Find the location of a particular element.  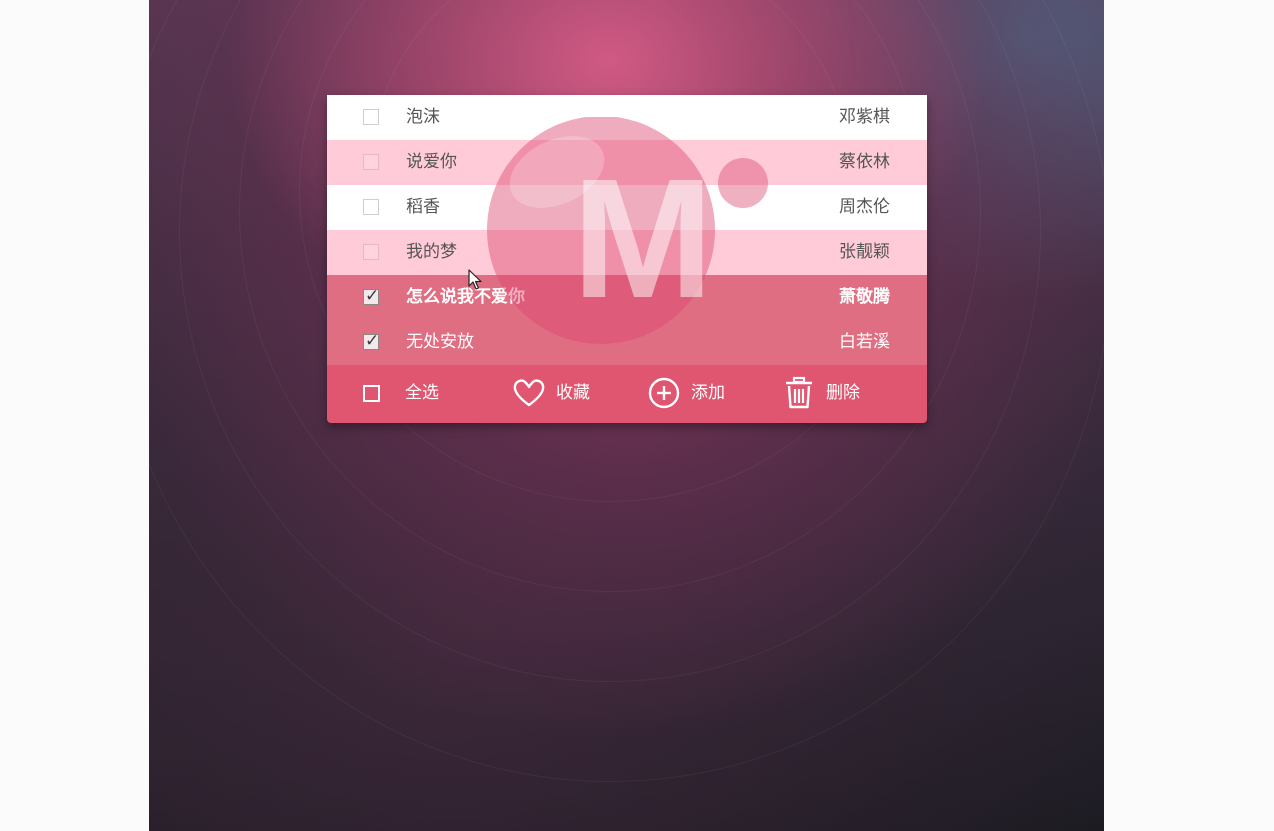

song-title: 说爱你 is located at coordinates (431, 162).